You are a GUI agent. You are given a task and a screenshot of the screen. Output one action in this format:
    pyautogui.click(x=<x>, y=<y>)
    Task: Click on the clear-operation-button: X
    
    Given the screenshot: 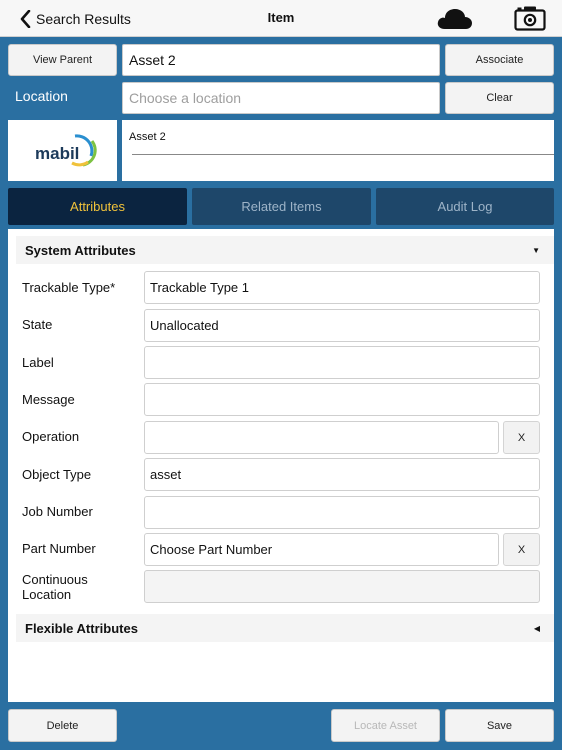 What is the action you would take?
    pyautogui.click(x=521, y=437)
    